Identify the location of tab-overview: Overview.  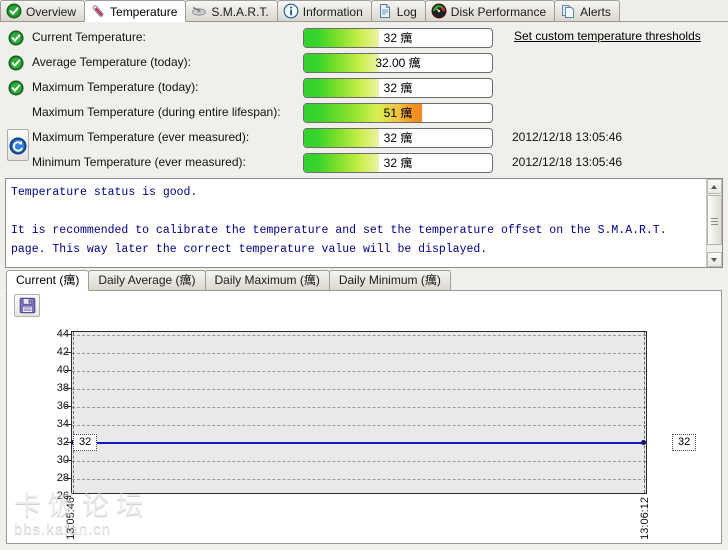
(43, 10).